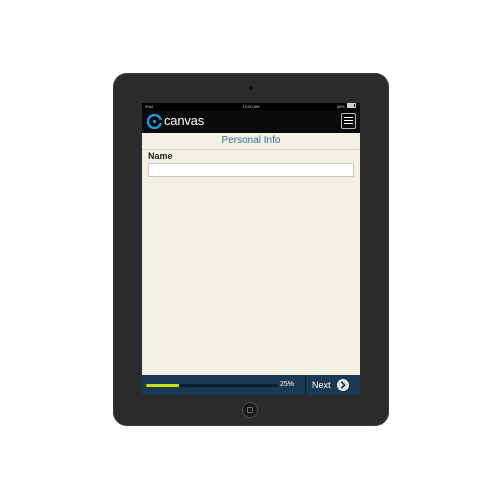 This screenshot has width=500, height=500. What do you see at coordinates (212, 385) in the screenshot?
I see `progress-bar` at bounding box center [212, 385].